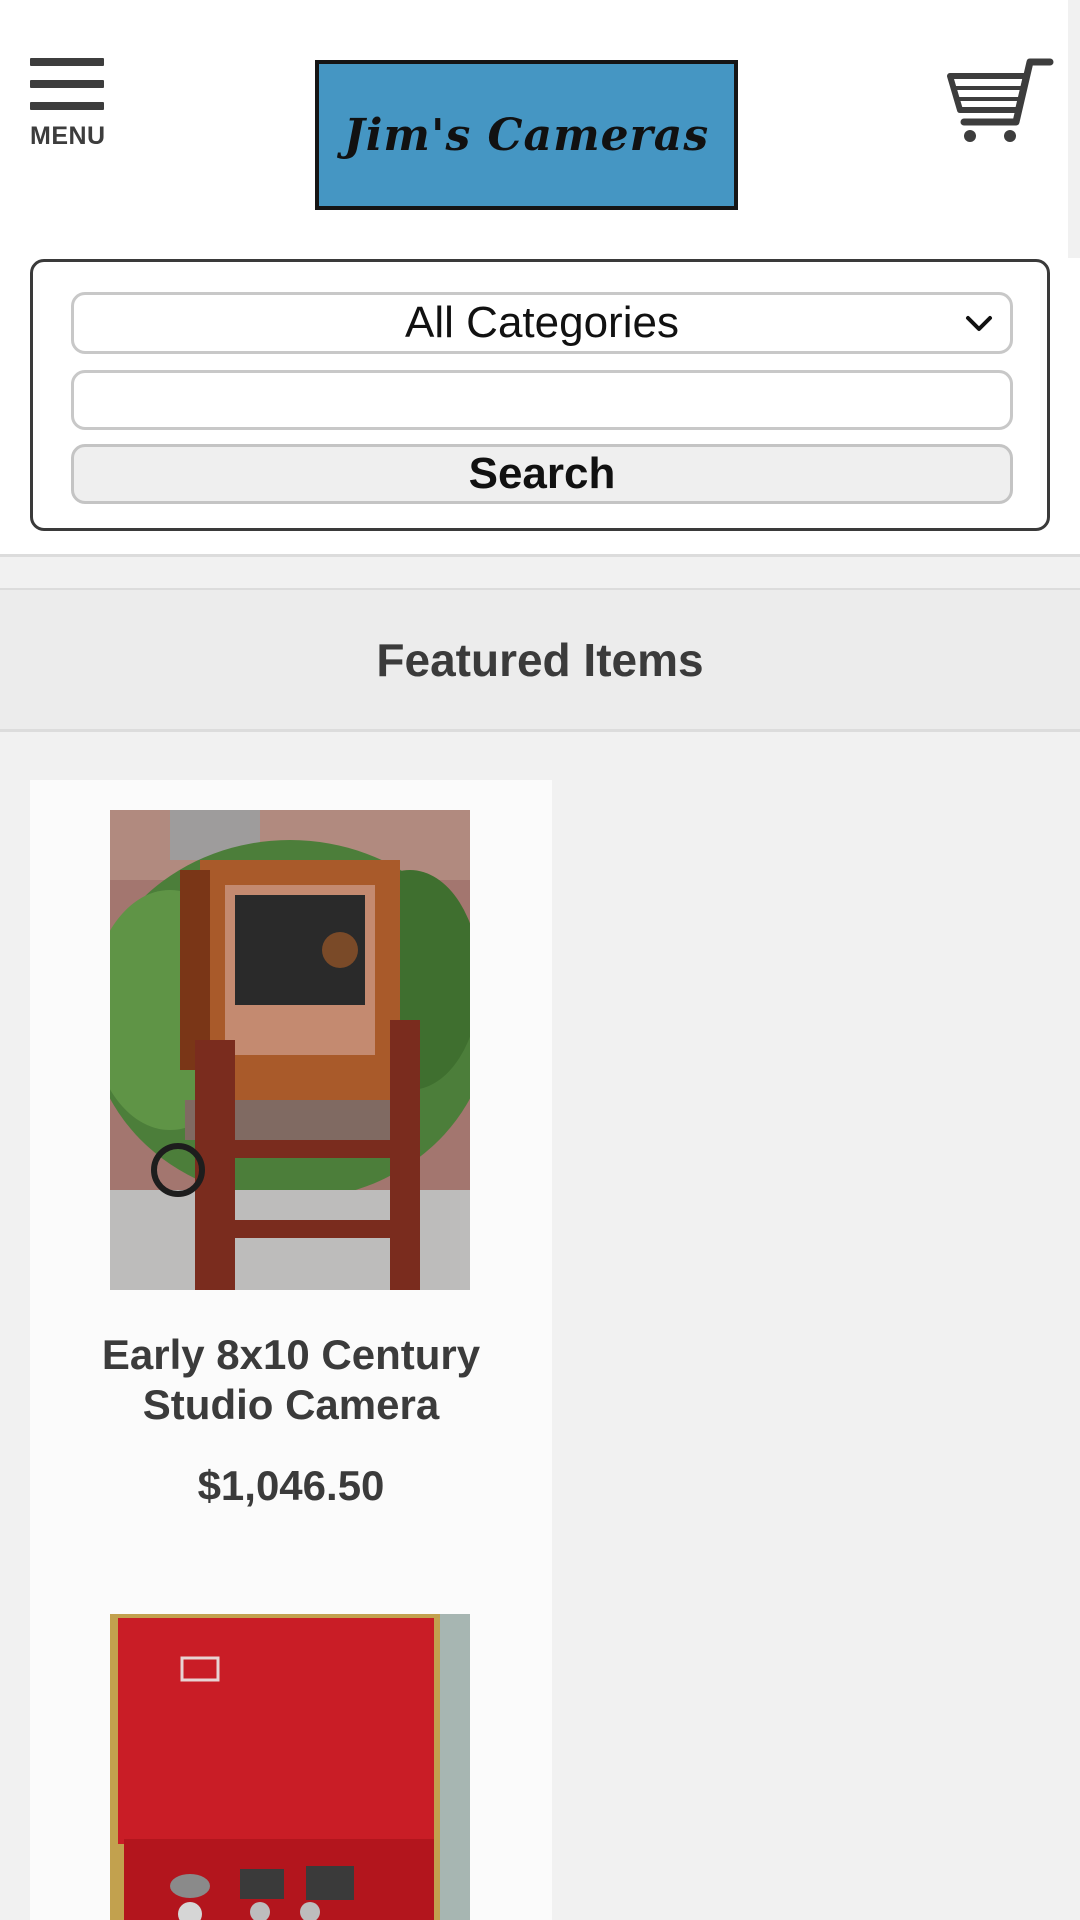 The image size is (1080, 1920). I want to click on featured-header: Featured Items, so click(540, 660).